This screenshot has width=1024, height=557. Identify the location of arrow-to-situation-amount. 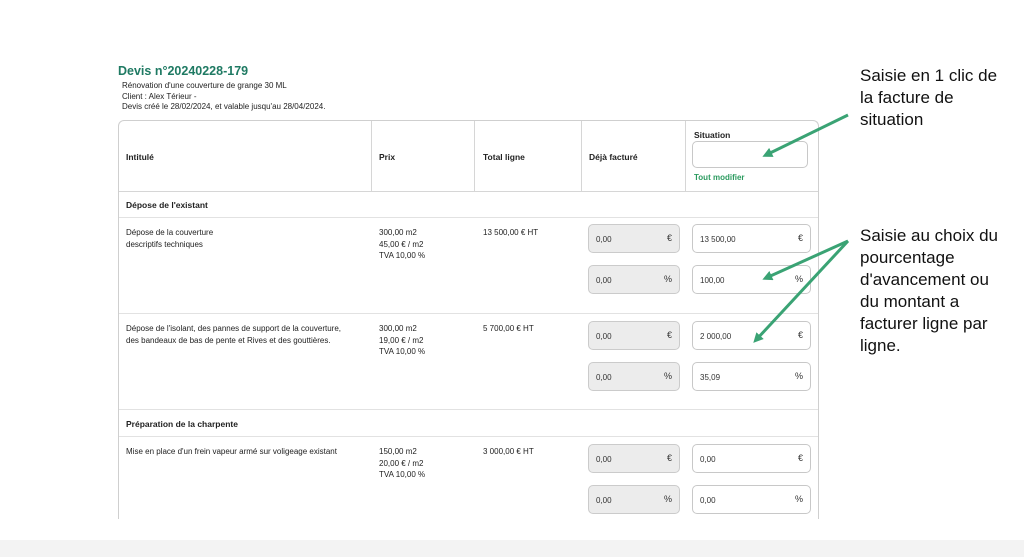
(801, 291).